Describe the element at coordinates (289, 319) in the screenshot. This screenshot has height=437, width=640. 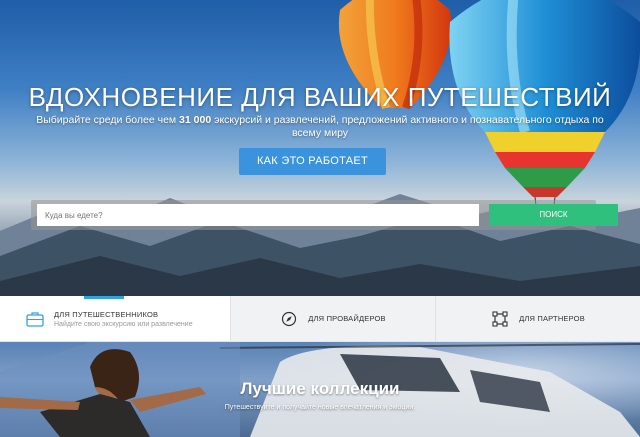
I see `compass-icon` at that location.